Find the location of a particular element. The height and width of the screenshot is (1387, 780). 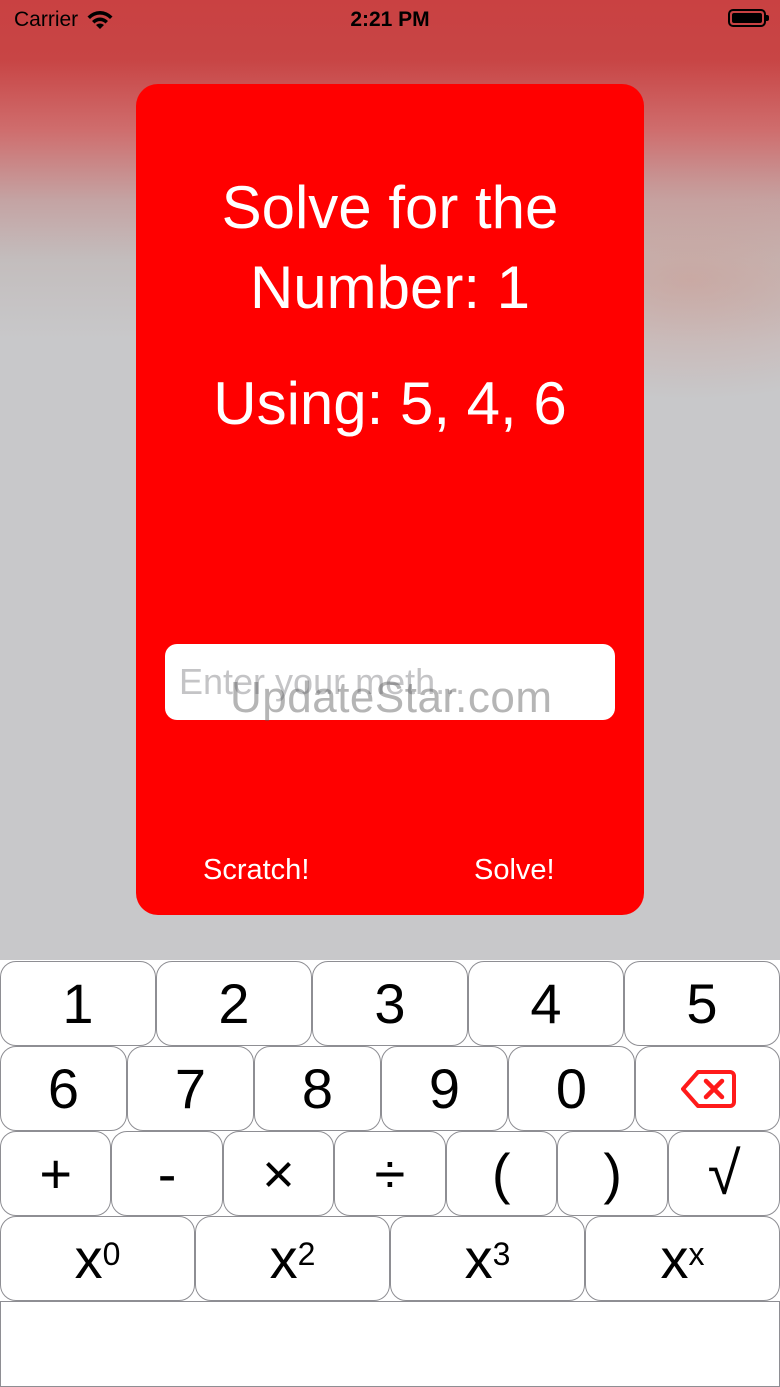

key-sqrt: √ is located at coordinates (724, 1173).